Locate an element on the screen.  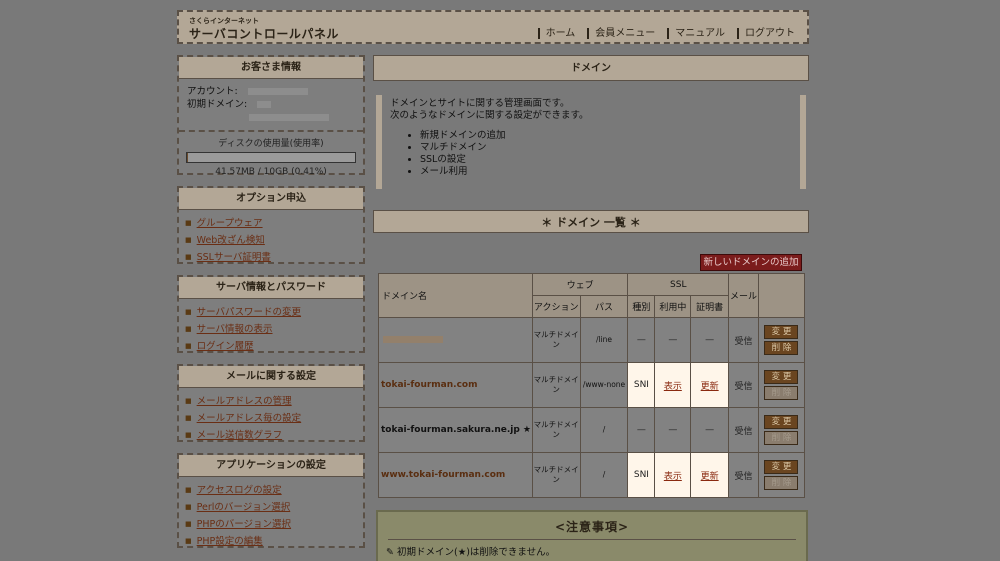
nav-home: ホーム is located at coordinates (559, 33).